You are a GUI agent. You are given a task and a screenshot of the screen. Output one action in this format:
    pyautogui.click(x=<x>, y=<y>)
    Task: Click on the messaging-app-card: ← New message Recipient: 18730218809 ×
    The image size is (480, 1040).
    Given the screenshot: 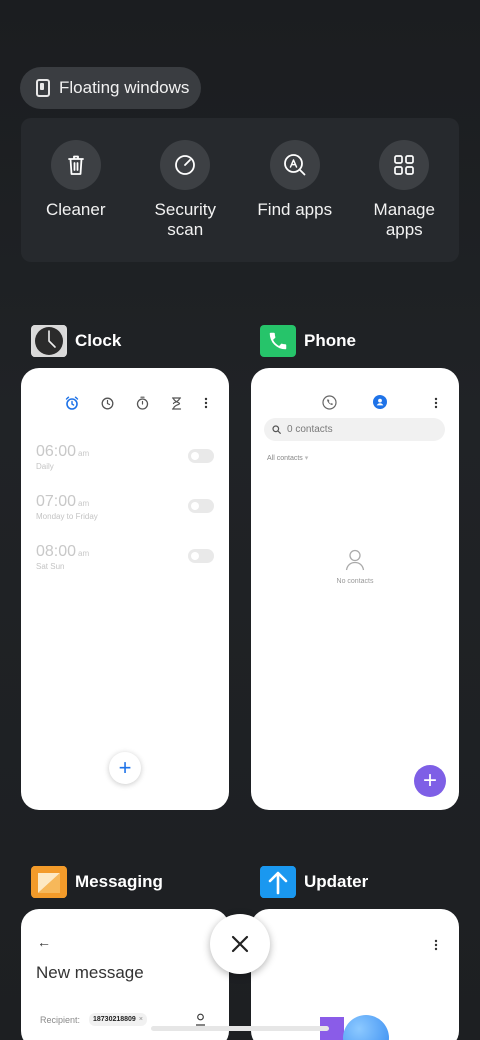 What is the action you would take?
    pyautogui.click(x=125, y=974)
    